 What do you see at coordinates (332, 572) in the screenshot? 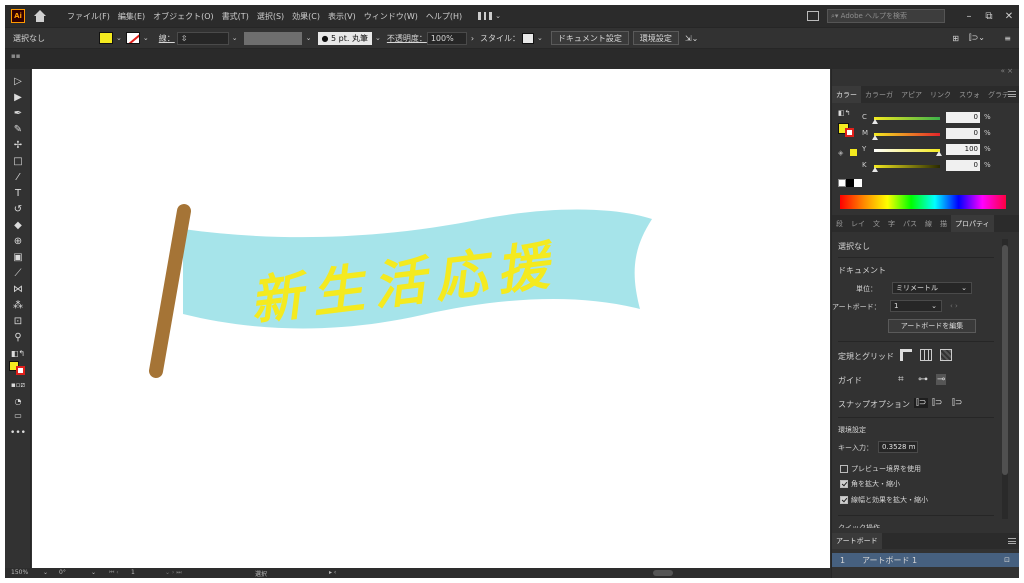
I see `status-arrows-icon: ▸ ‹` at bounding box center [332, 572].